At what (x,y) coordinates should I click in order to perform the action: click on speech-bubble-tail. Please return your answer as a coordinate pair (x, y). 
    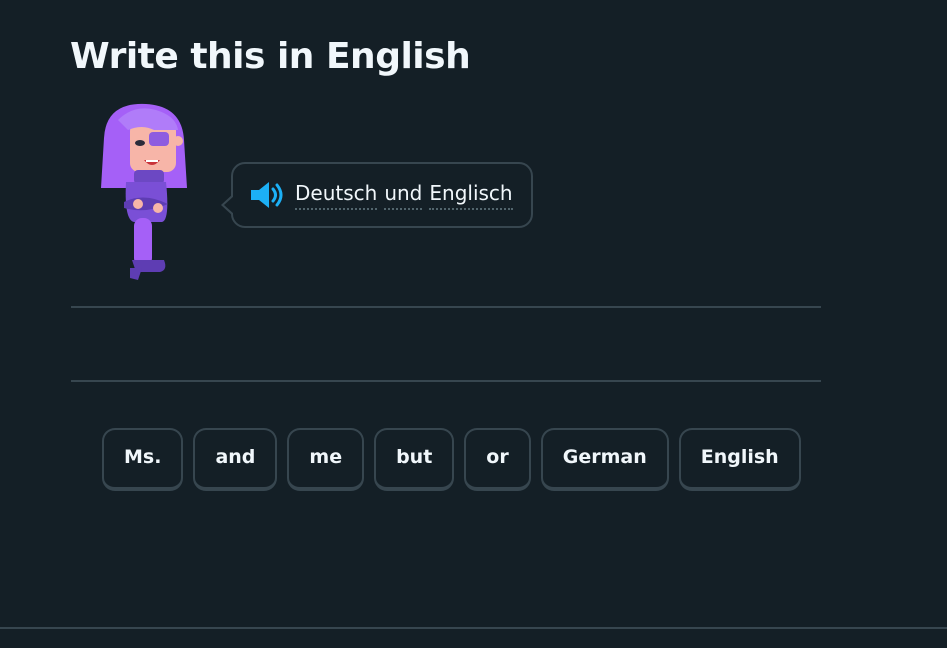
    Looking at the image, I should click on (227, 205).